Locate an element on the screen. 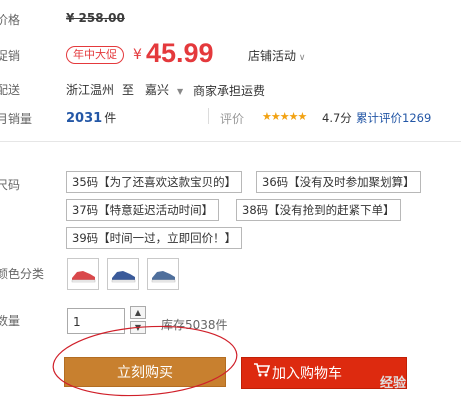  caret-up-icon: ▲ is located at coordinates (138, 312).